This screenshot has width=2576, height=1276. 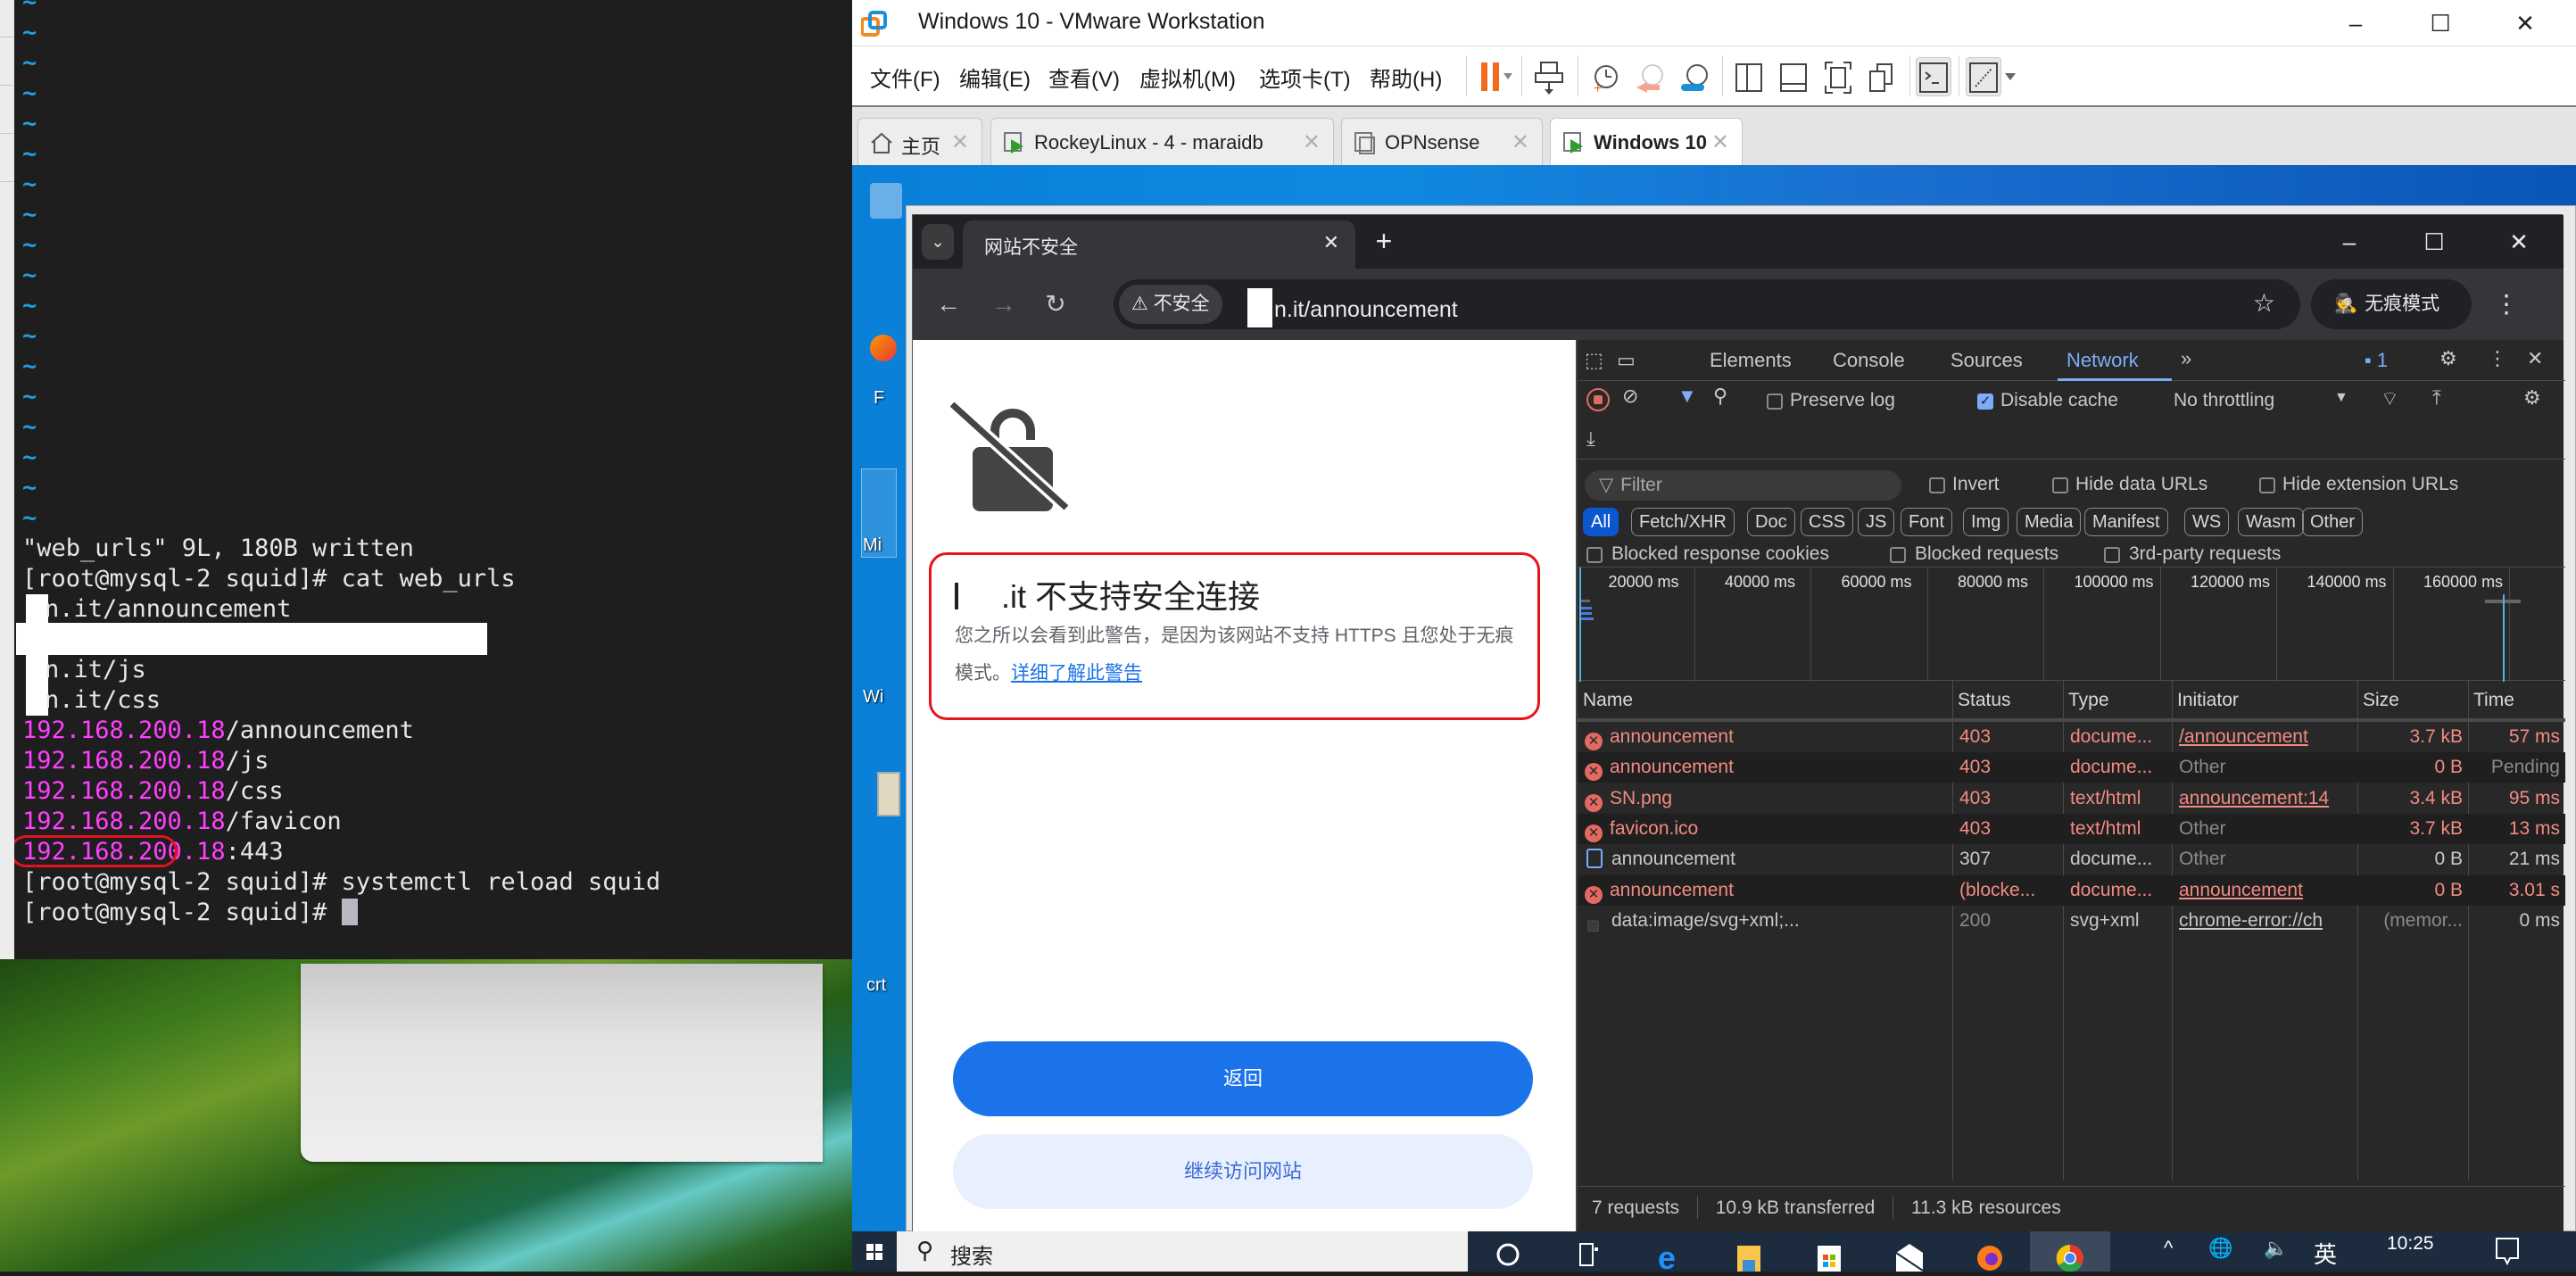 I want to click on continue-to-site-button: 继续访问网站, so click(x=1243, y=1171).